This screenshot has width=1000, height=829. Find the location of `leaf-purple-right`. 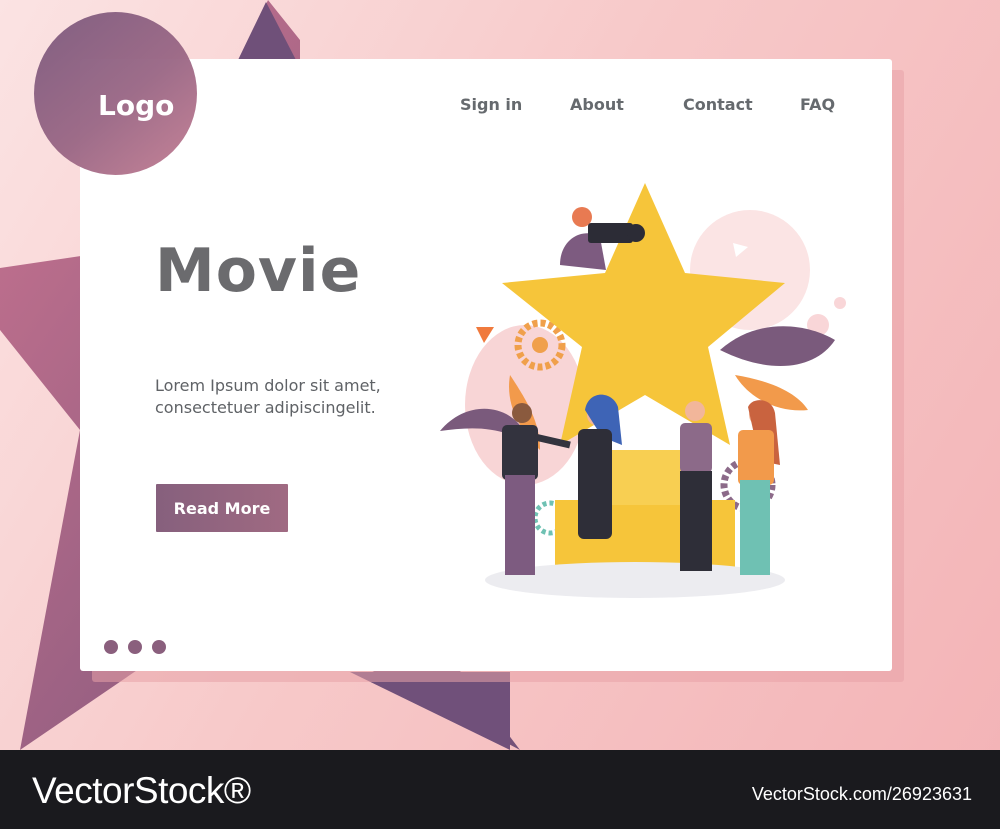

leaf-purple-right is located at coordinates (777, 346).